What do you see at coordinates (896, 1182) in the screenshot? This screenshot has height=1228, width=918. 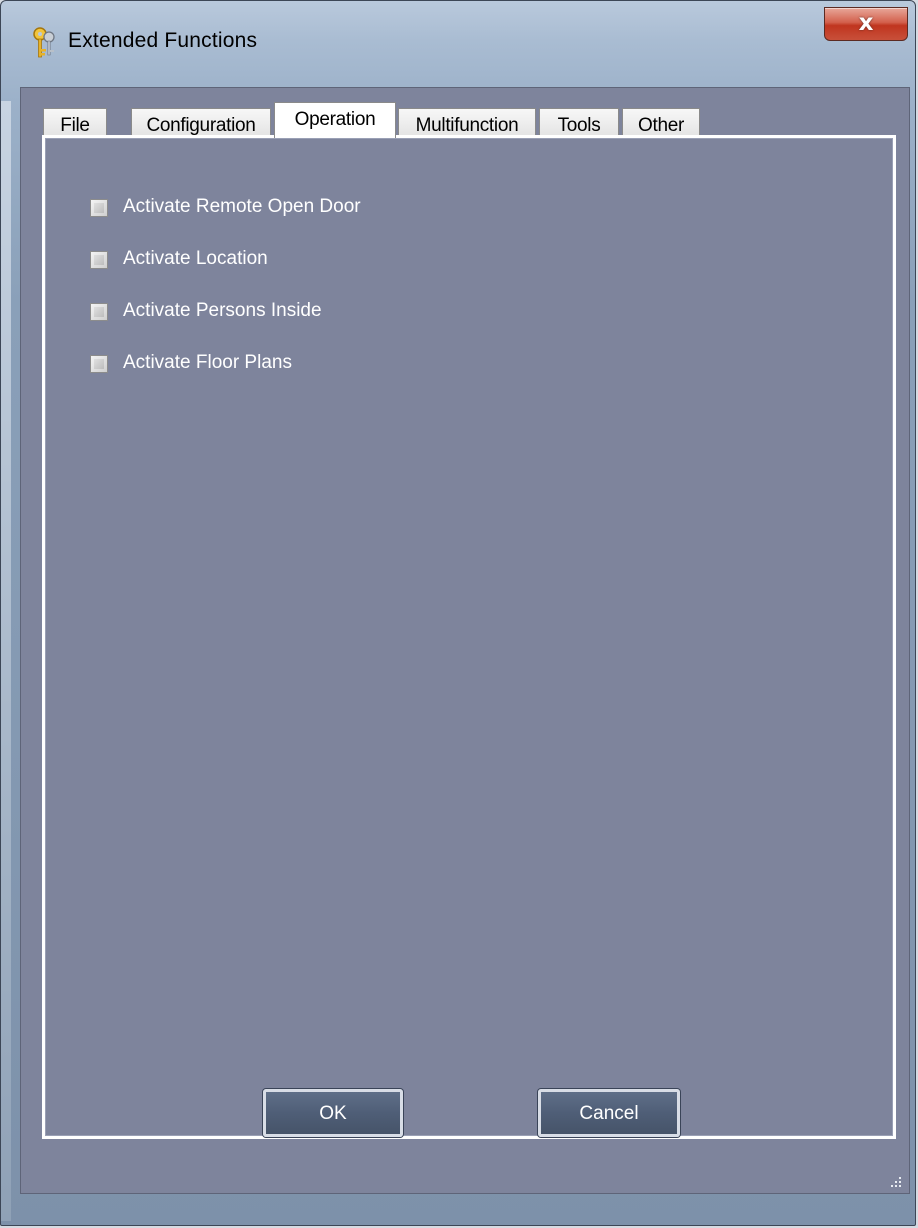 I see `resize-grip-icon` at bounding box center [896, 1182].